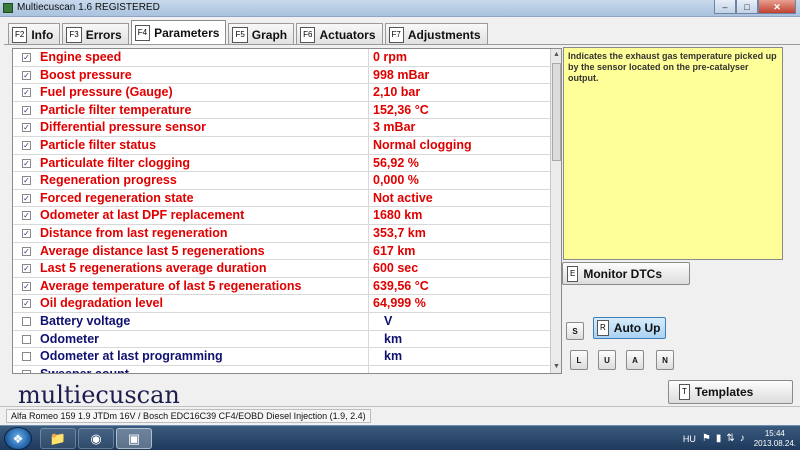  I want to click on vertical-scrollbar: ▲ ▼, so click(555, 211).